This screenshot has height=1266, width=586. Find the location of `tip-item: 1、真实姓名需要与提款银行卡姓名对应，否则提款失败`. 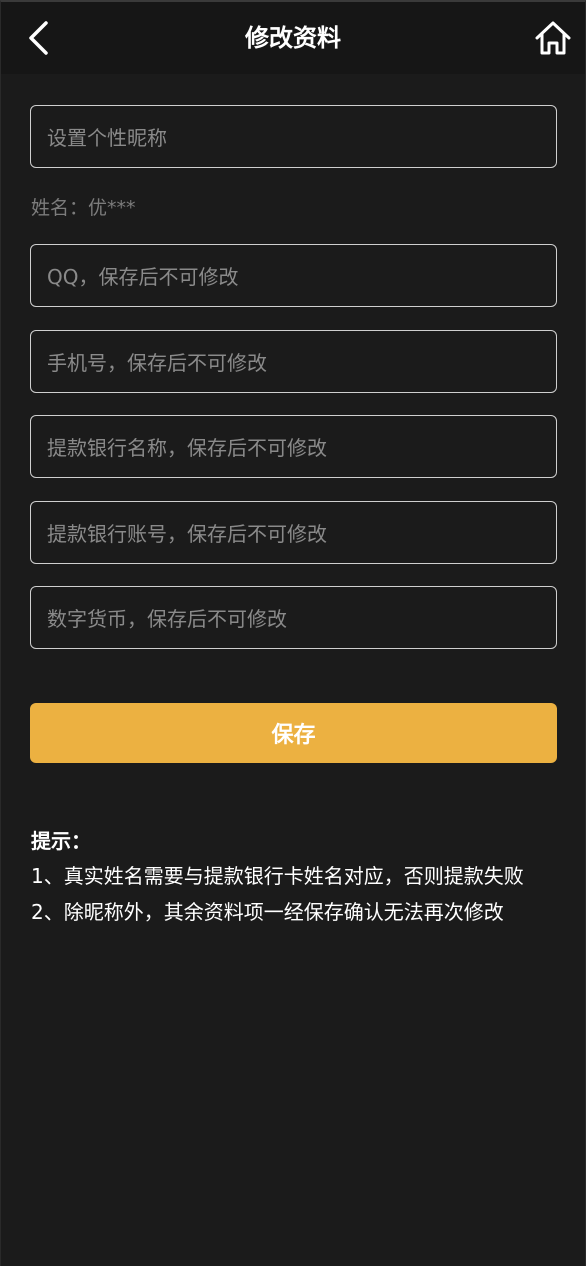

tip-item: 1、真实姓名需要与提款银行卡姓名对应，否则提款失败 is located at coordinates (277, 876).